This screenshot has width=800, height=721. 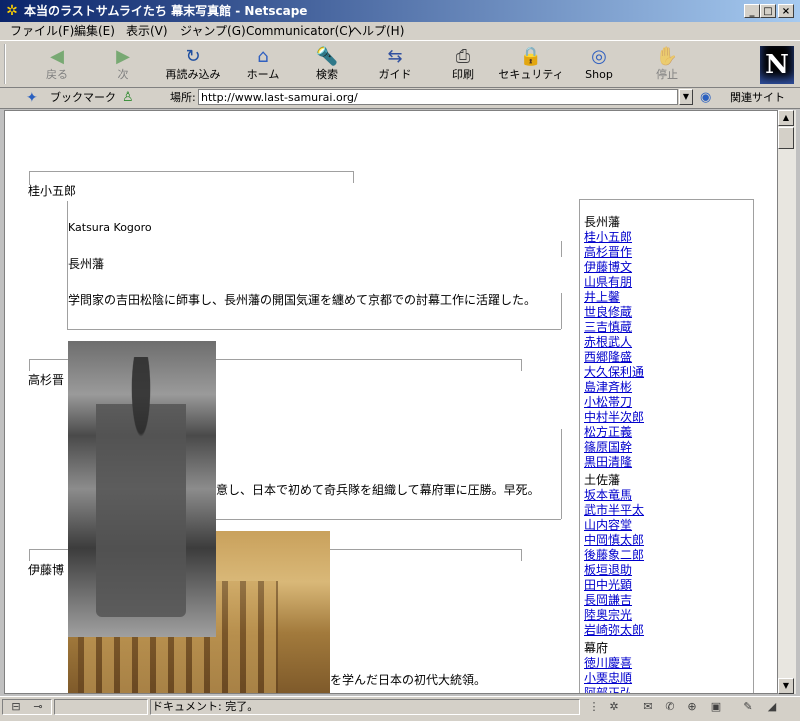 What do you see at coordinates (614, 540) in the screenshot?
I see `sidebar-link: 中岡慎太郎` at bounding box center [614, 540].